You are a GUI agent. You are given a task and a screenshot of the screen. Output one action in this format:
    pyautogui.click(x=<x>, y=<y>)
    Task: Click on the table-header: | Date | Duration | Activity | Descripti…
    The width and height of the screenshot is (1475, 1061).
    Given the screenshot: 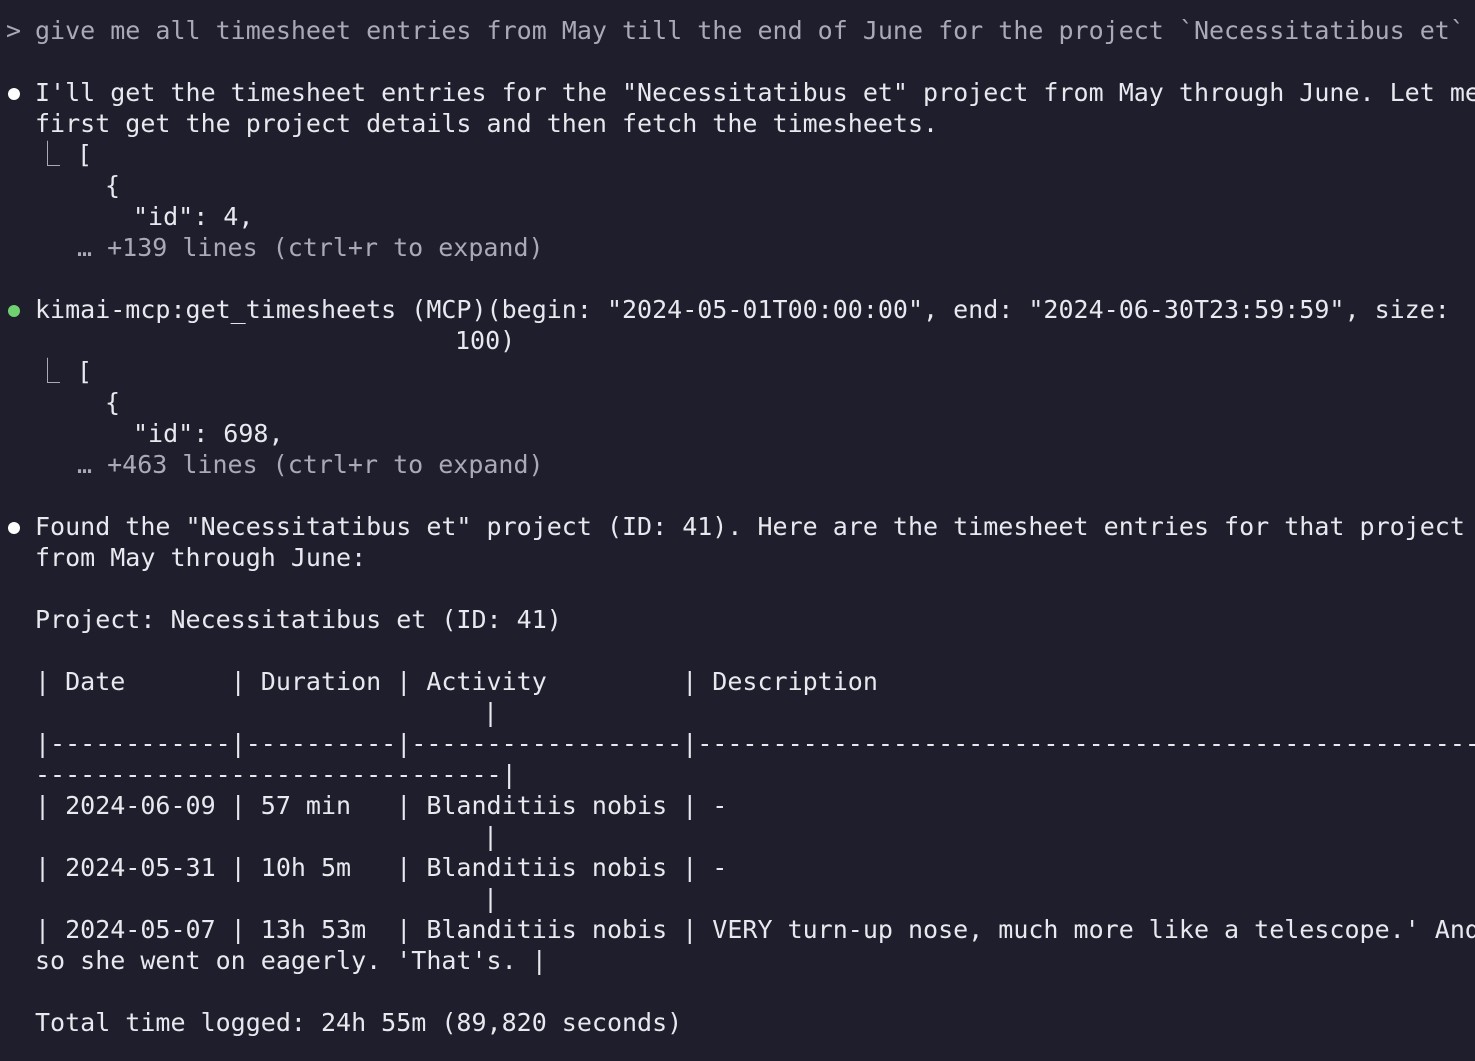 What is the action you would take?
    pyautogui.click(x=456, y=681)
    